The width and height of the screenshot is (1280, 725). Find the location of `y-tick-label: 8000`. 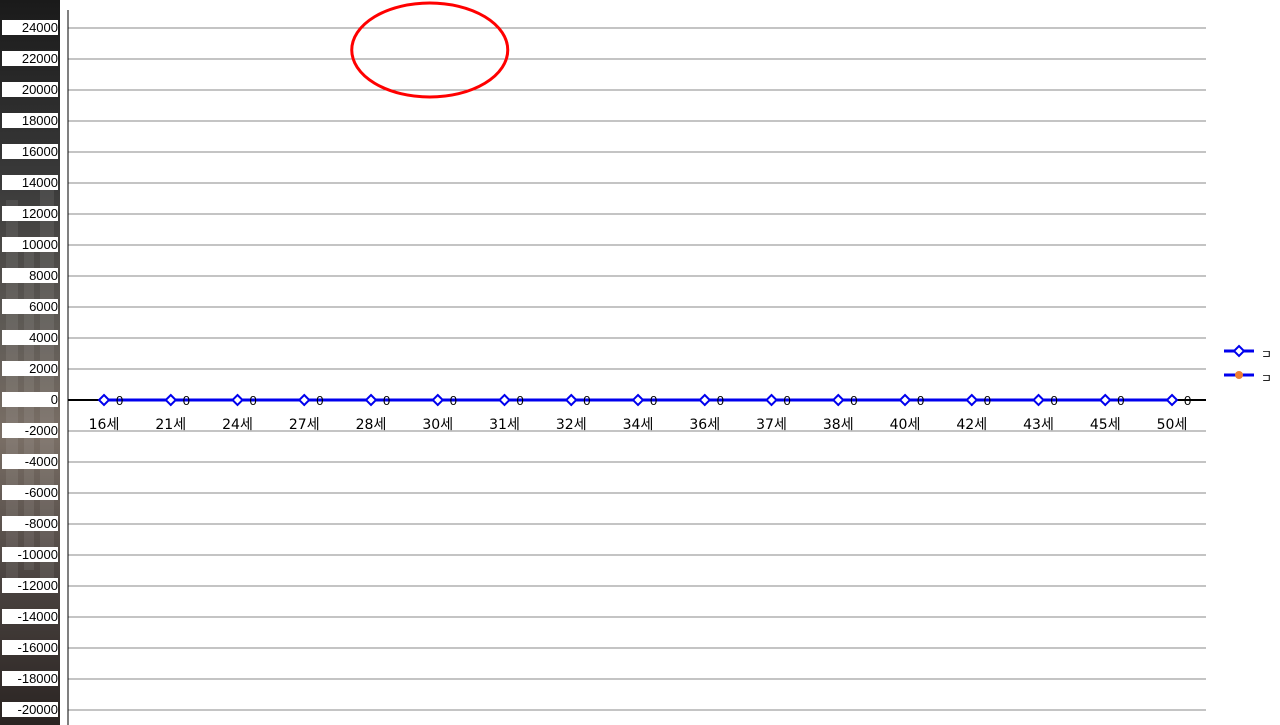

y-tick-label: 8000 is located at coordinates (30, 275).